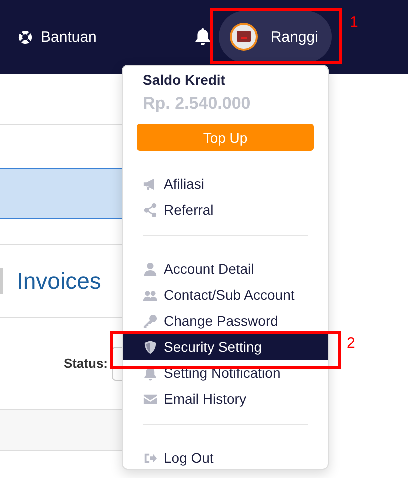 Image resolution: width=408 pixels, height=478 pixels. I want to click on status-label: Status:, so click(86, 363).